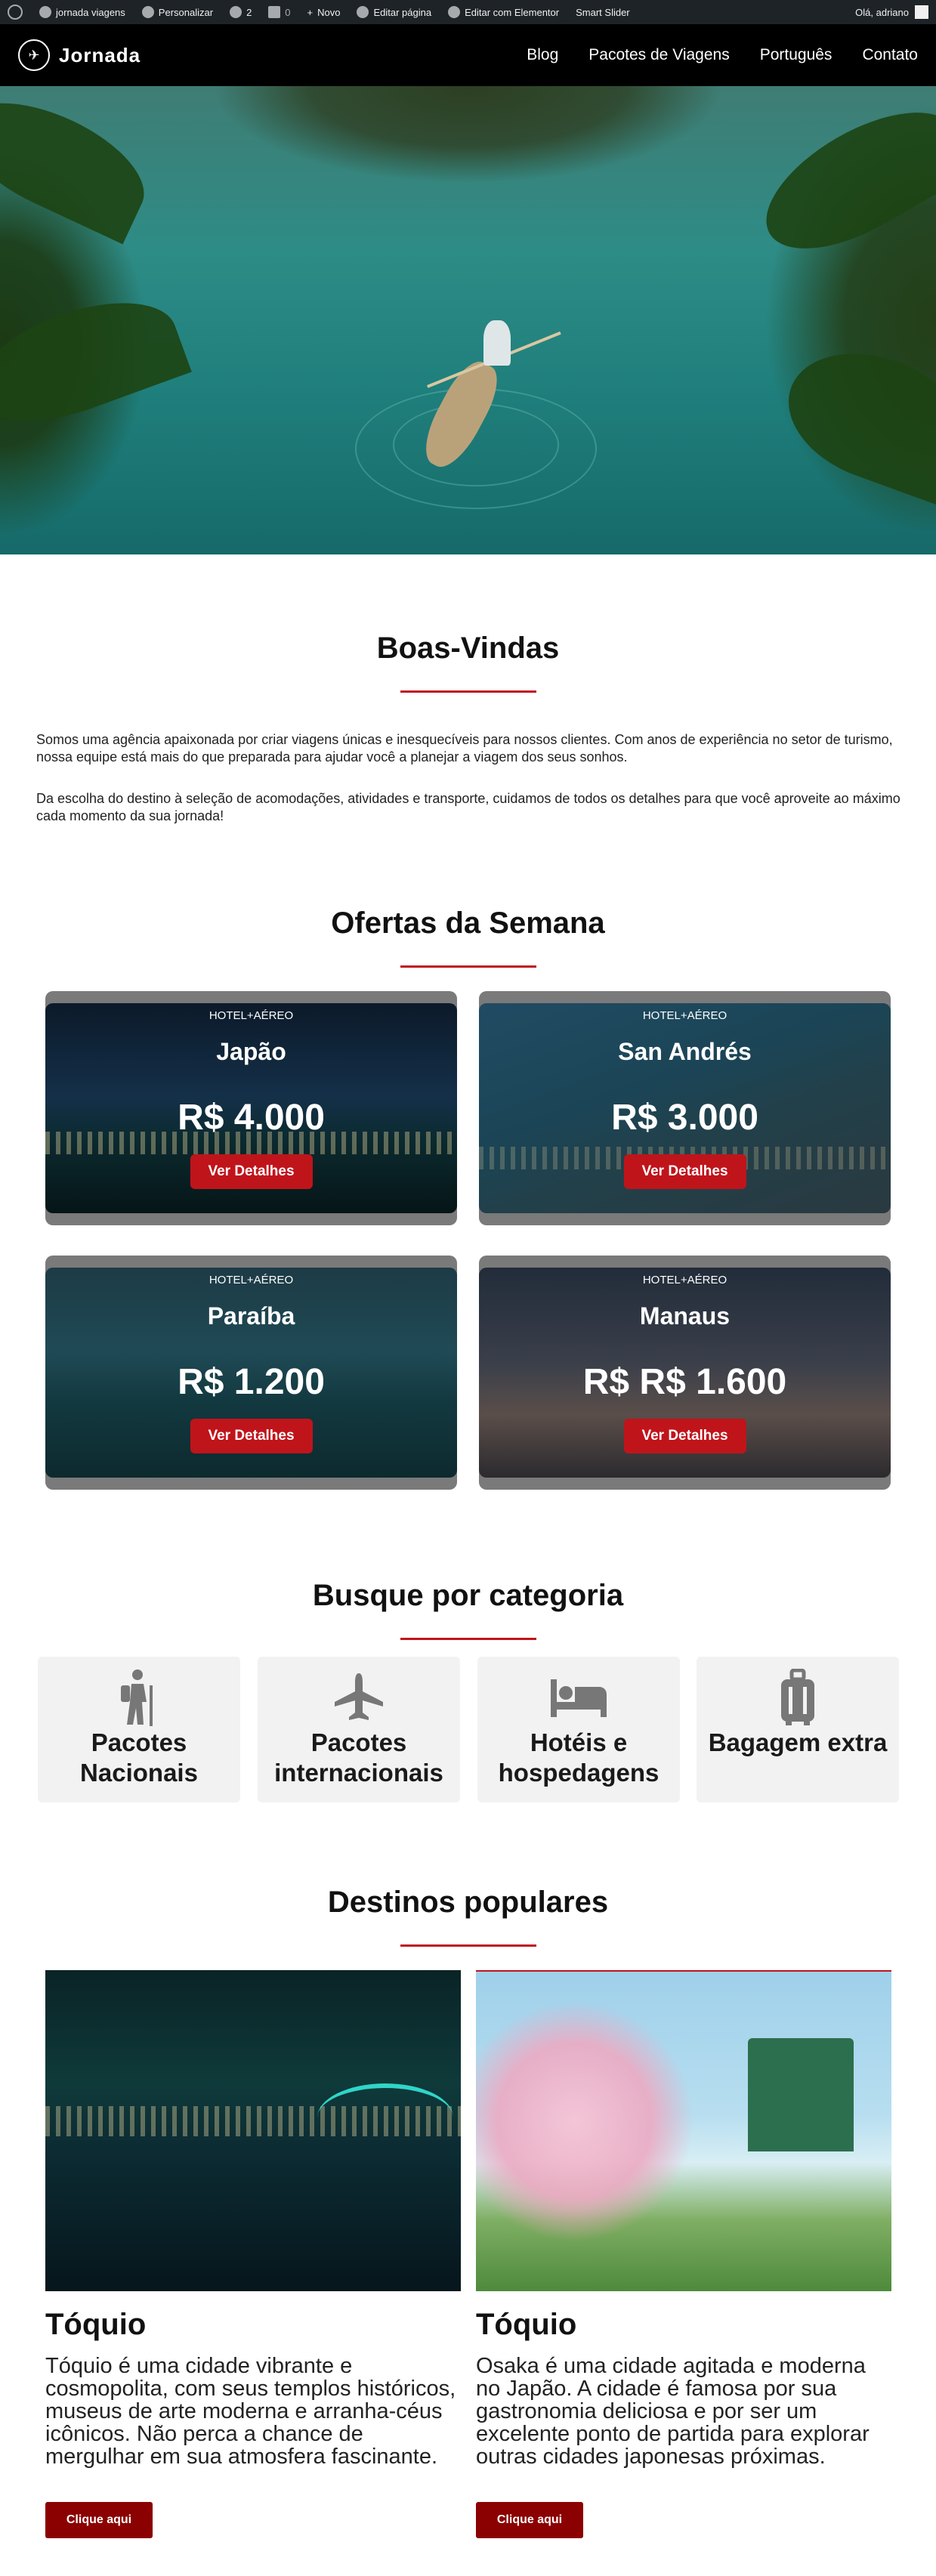  Describe the element at coordinates (324, 12) in the screenshot. I see `admin-new-link: + Novo` at that location.